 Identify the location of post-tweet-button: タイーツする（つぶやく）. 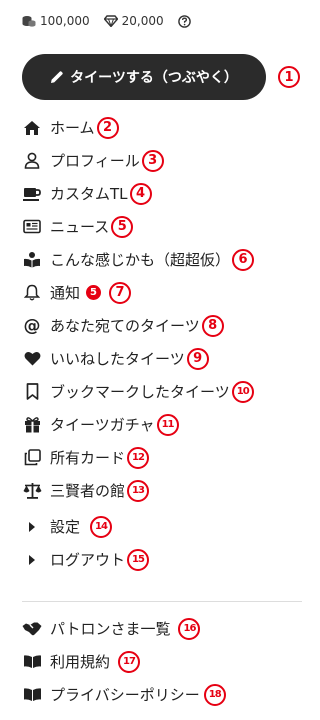
(144, 77).